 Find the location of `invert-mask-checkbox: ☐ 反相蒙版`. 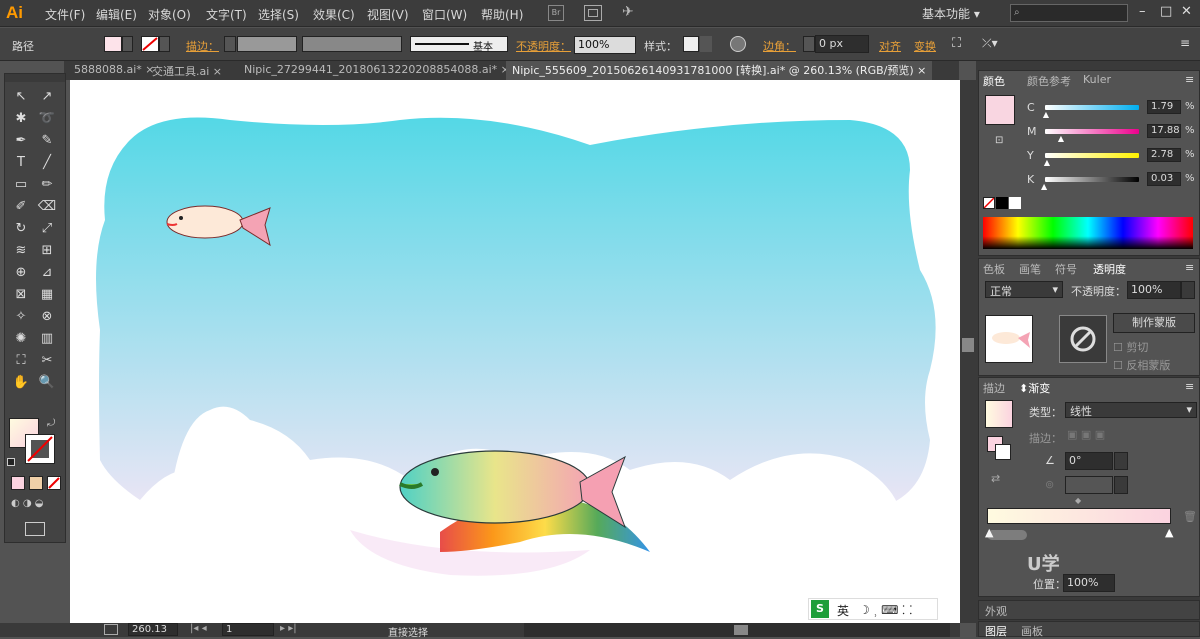

invert-mask-checkbox: ☐ 反相蒙版 is located at coordinates (1141, 365).